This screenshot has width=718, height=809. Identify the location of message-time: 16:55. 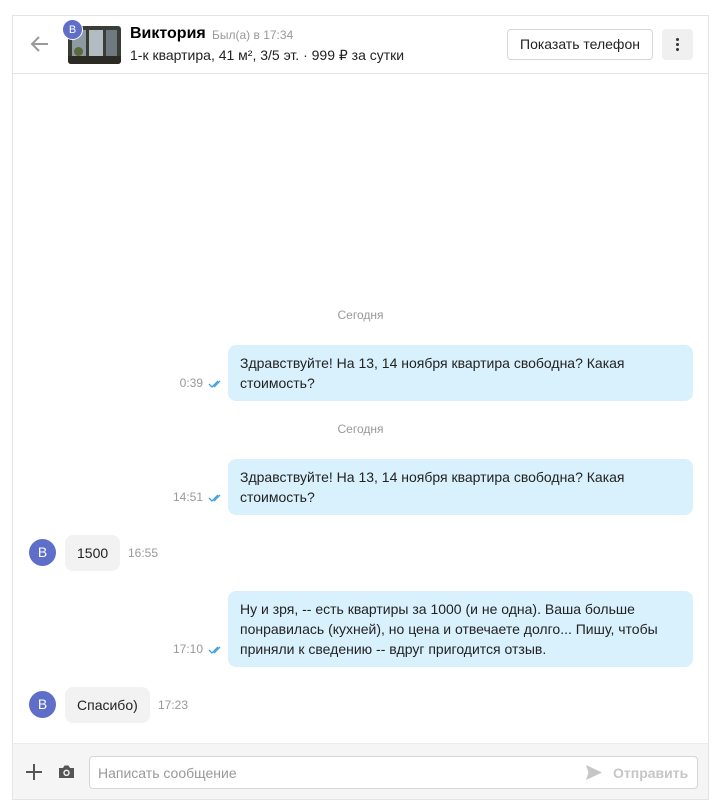
(143, 553).